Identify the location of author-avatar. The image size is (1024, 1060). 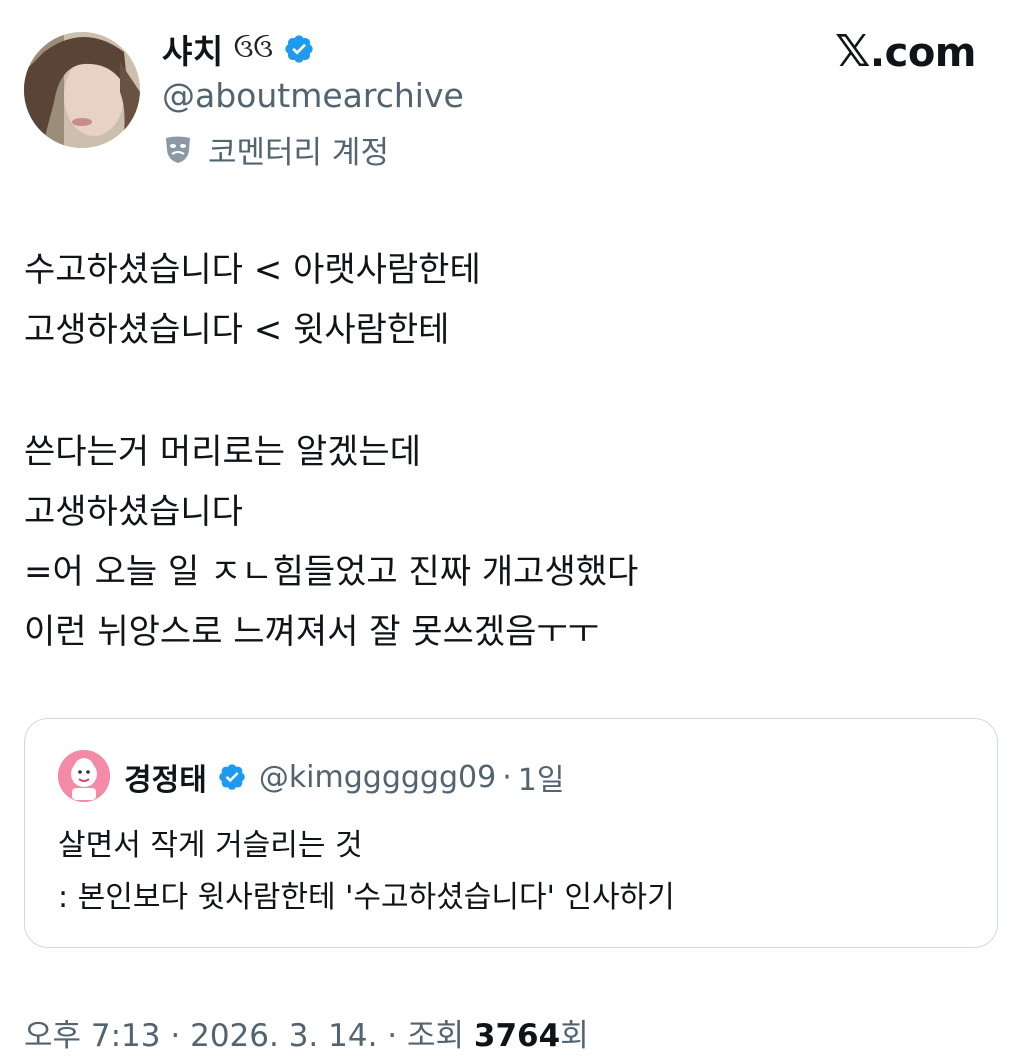
(82, 90).